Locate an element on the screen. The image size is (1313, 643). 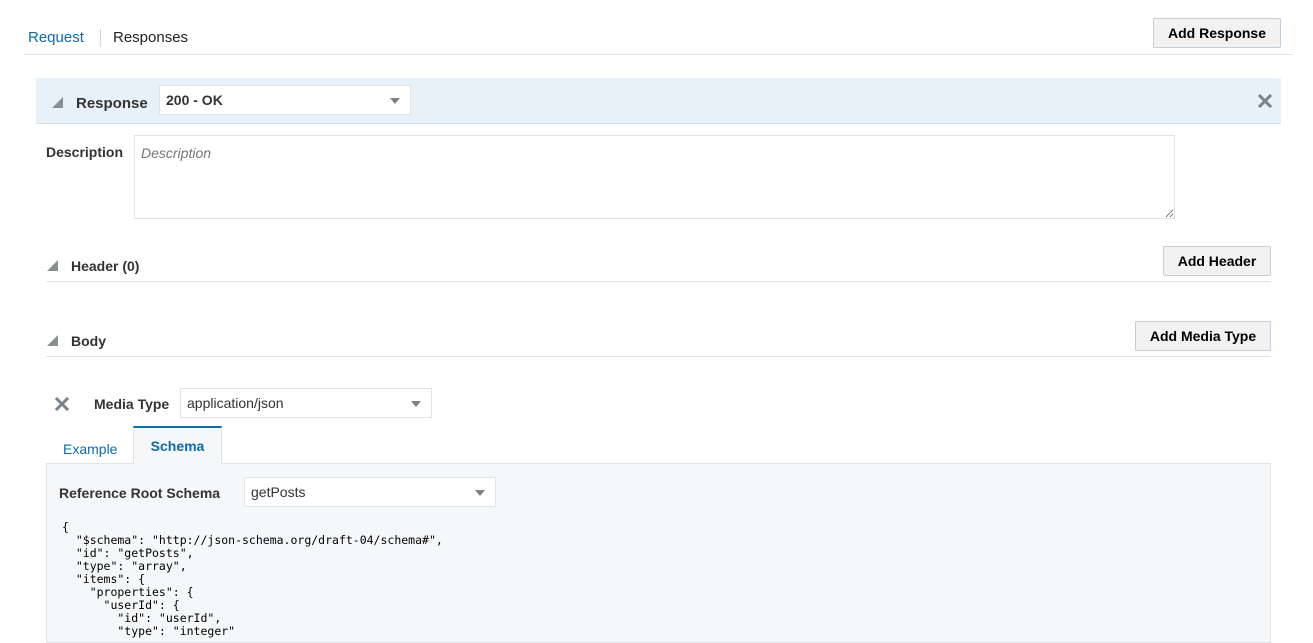
media-type-value: application/json is located at coordinates (235, 403).